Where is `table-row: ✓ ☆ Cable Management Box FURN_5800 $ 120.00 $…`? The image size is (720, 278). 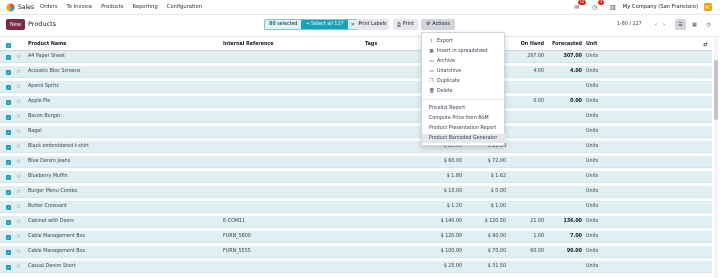 table-row: ✓ ☆ Cable Management Box FURN_5800 $ 120.00 $… is located at coordinates (356, 237).